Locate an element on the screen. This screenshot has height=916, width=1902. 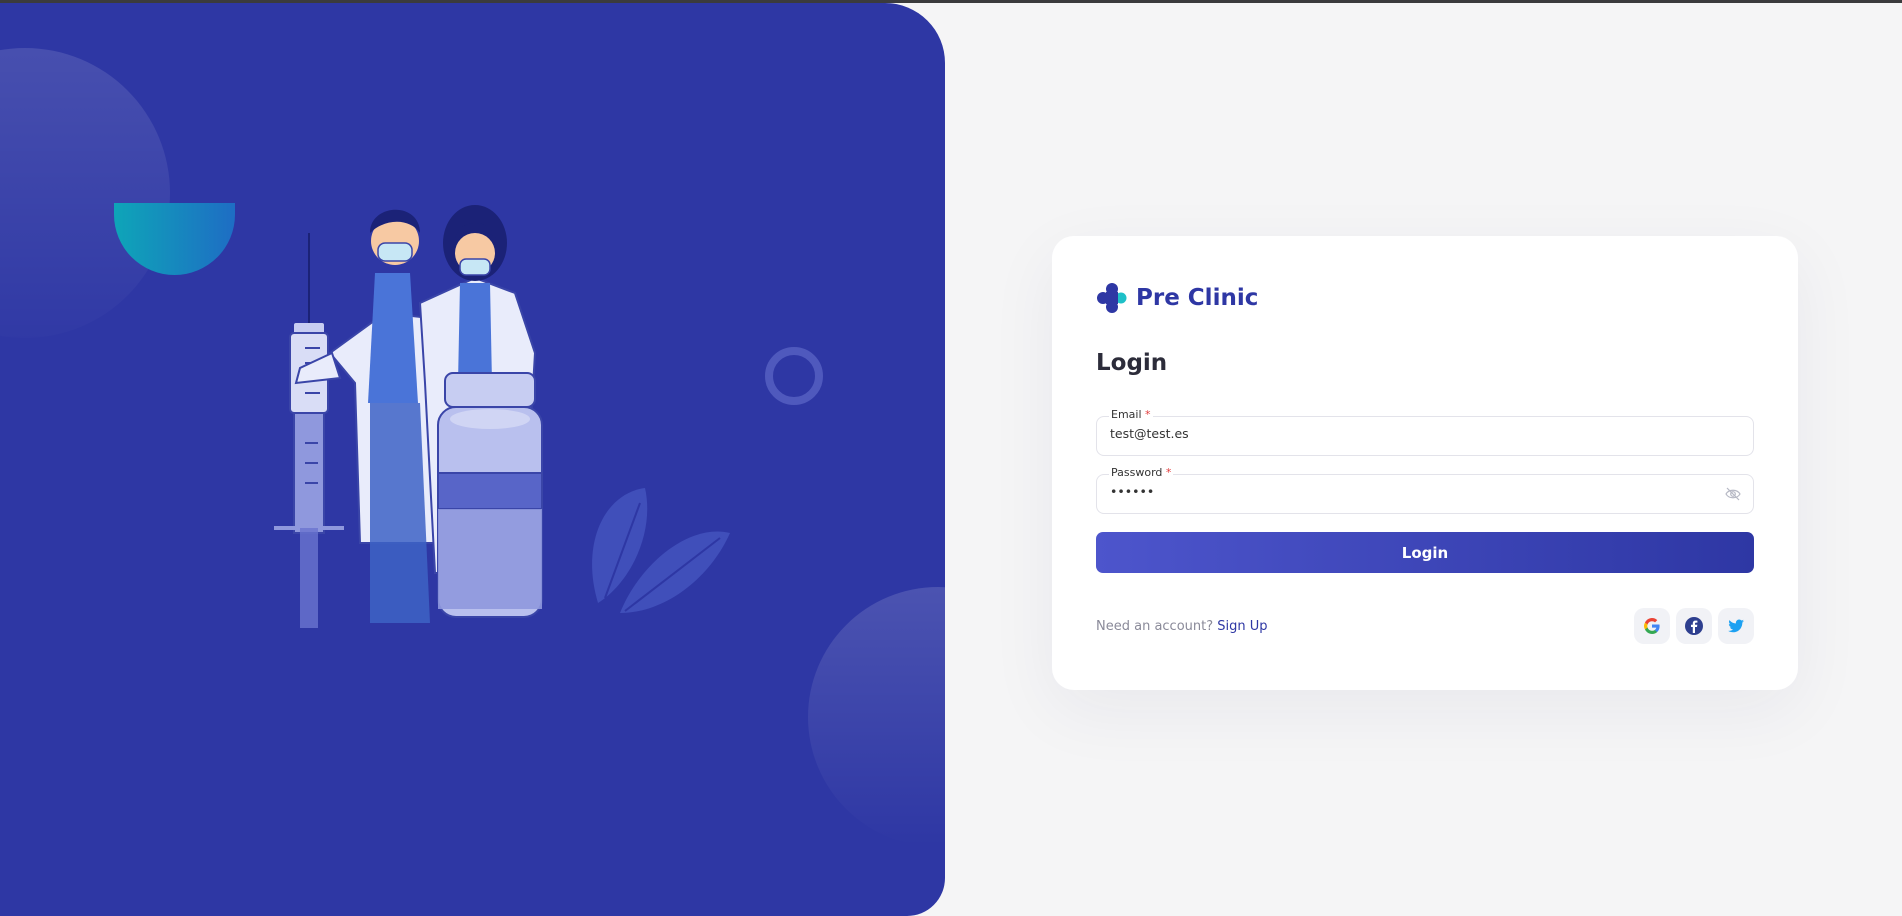
decor-blob-bottom is located at coordinates (876, 717).